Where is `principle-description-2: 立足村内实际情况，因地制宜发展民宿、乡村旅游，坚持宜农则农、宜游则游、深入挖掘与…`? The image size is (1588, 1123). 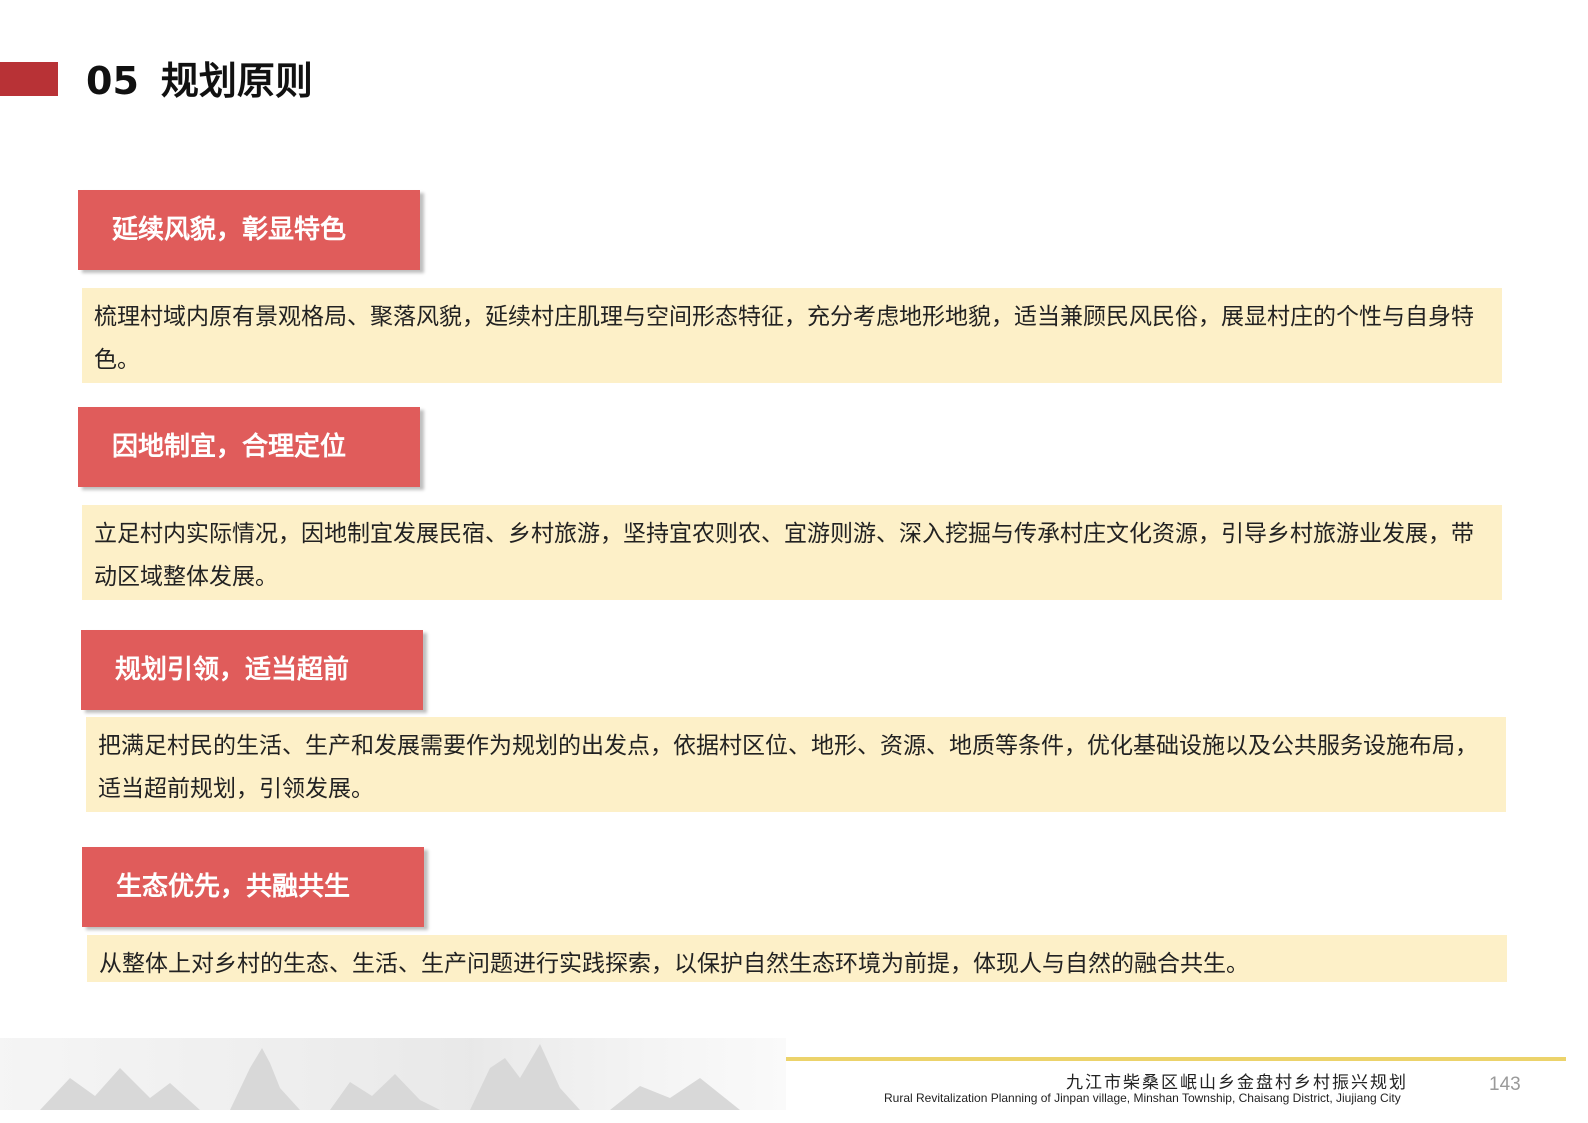 principle-description-2: 立足村内实际情况，因地制宜发展民宿、乡村旅游，坚持宜农则农、宜游则游、深入挖掘与… is located at coordinates (792, 552).